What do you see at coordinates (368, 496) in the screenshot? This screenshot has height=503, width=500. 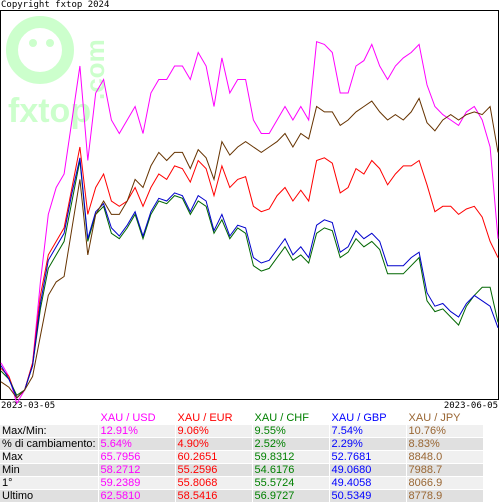 I see `stats-cell: 50.5349` at bounding box center [368, 496].